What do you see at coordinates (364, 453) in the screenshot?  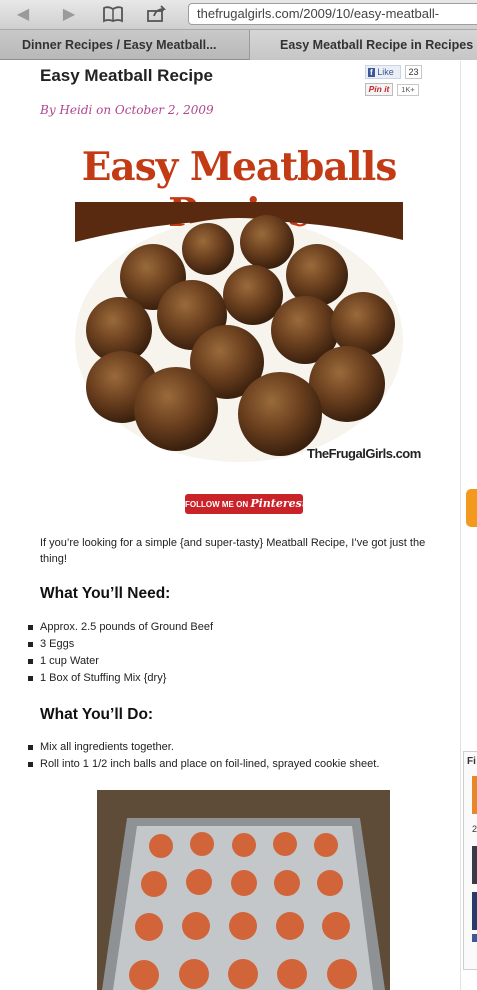 I see `hero-credit: TheFrugalGirls.com` at bounding box center [364, 453].